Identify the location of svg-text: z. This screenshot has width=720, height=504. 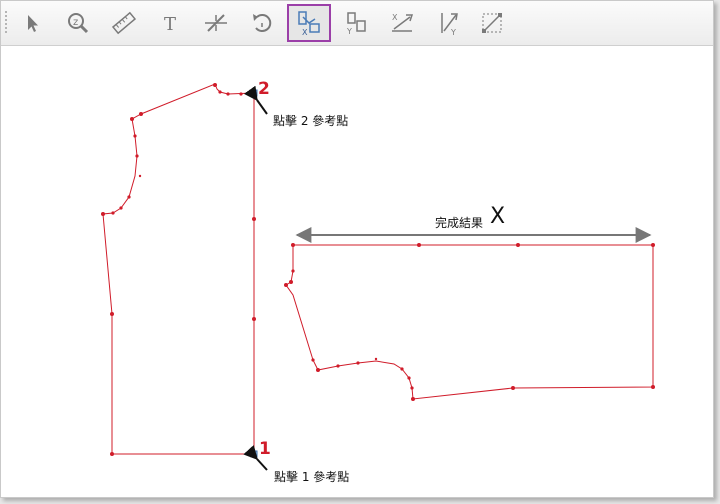
(75, 22).